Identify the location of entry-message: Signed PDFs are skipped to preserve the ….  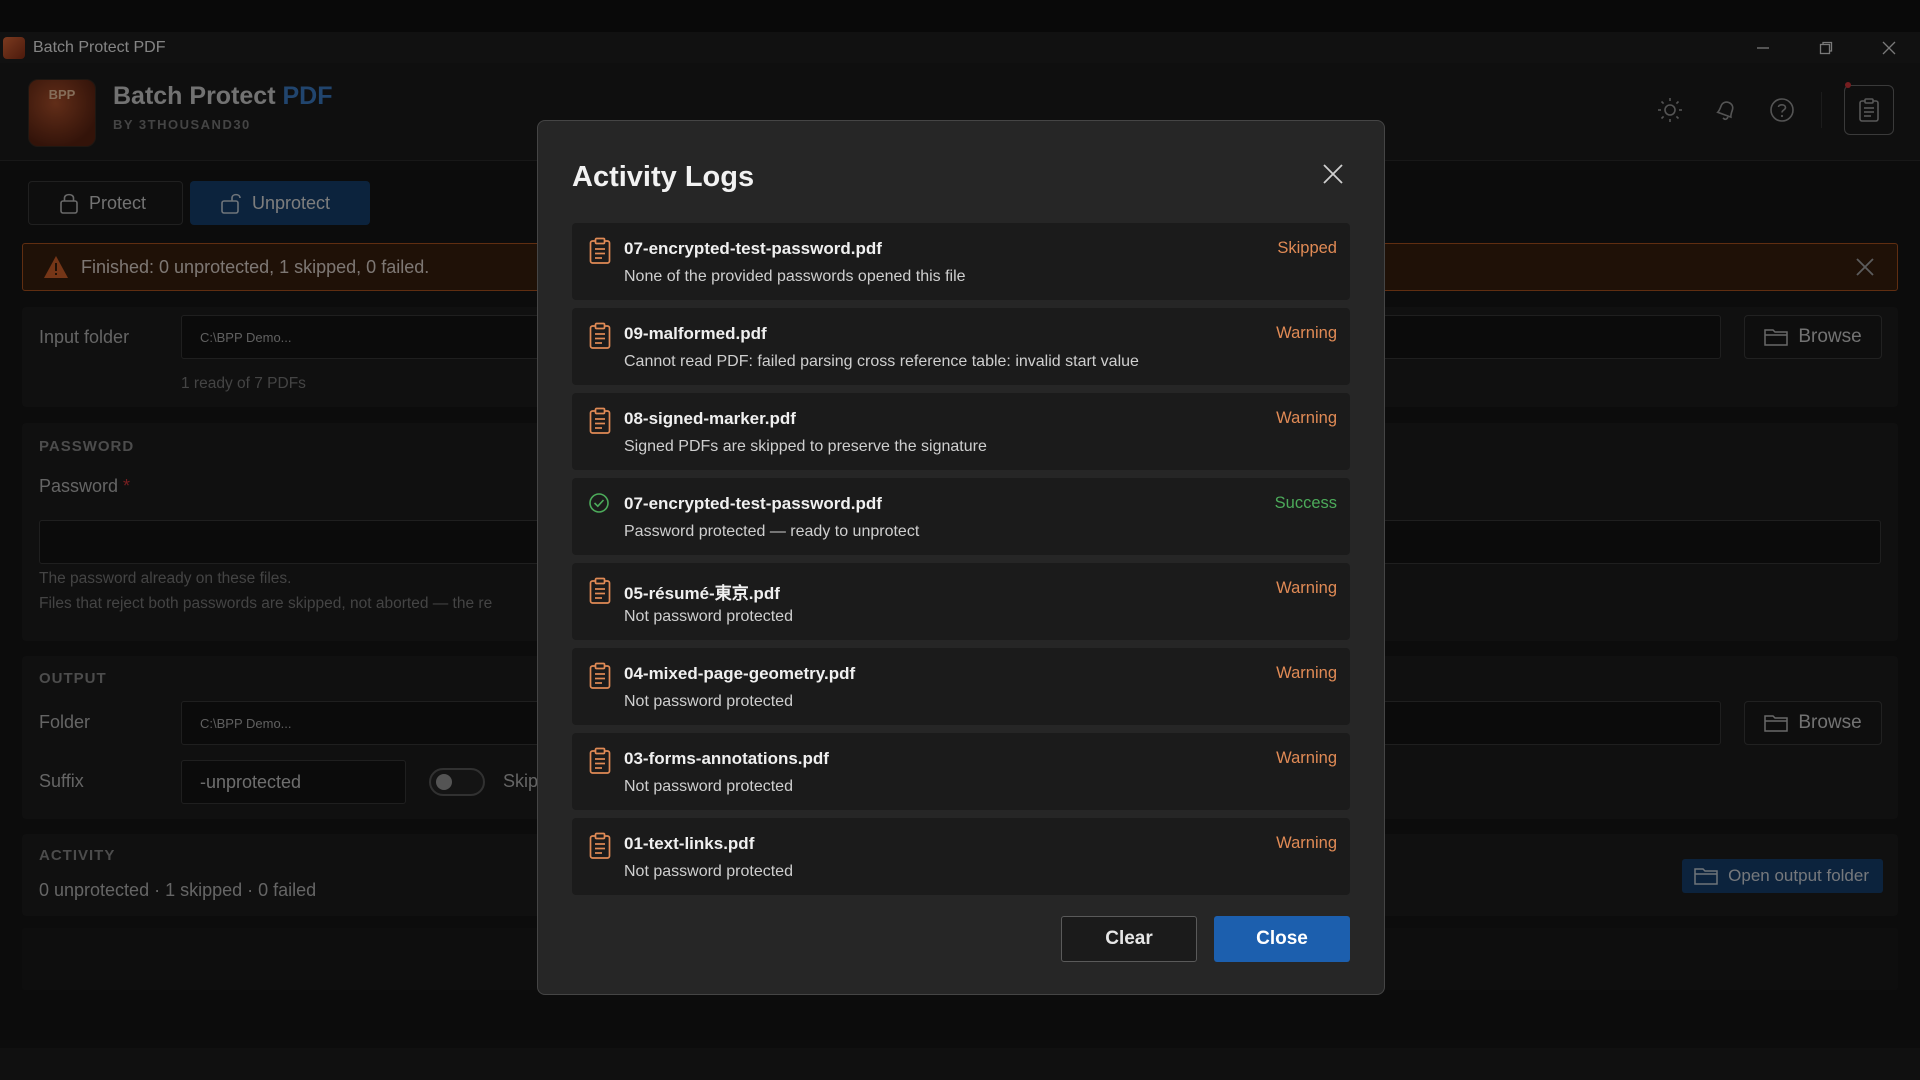
(805, 446).